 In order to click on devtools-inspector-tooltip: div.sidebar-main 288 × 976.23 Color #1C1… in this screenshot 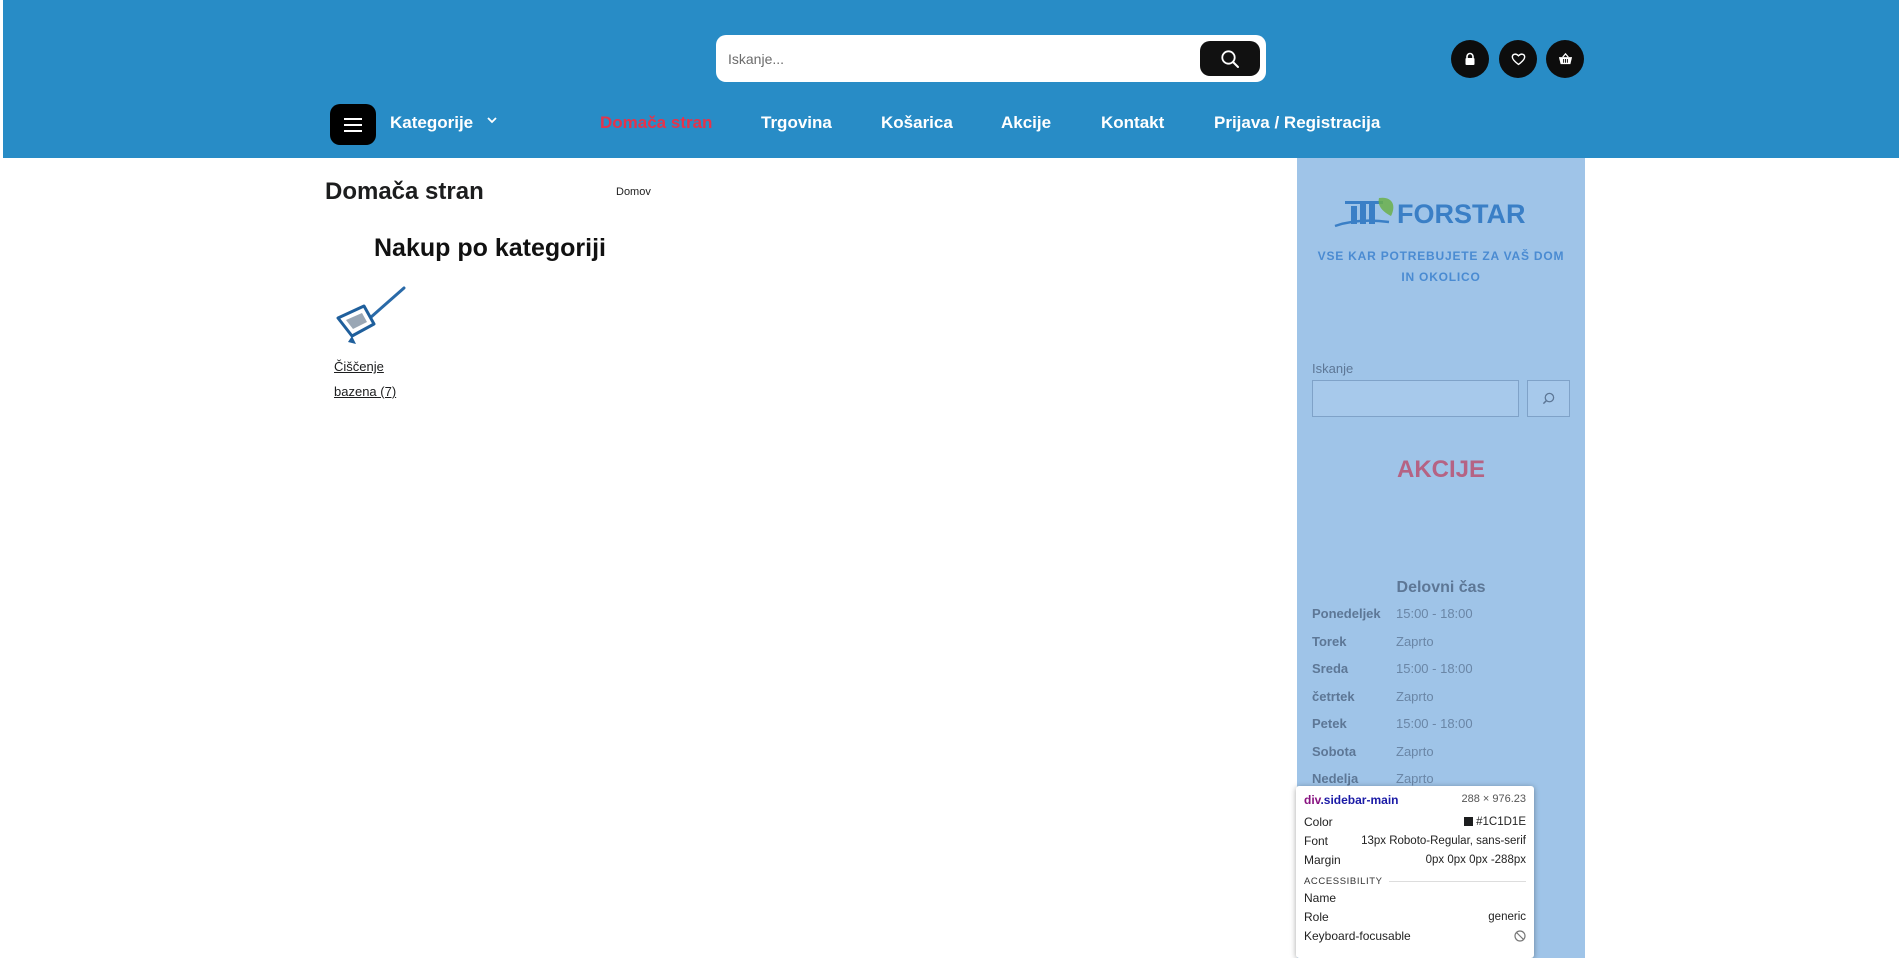, I will do `click(1415, 872)`.